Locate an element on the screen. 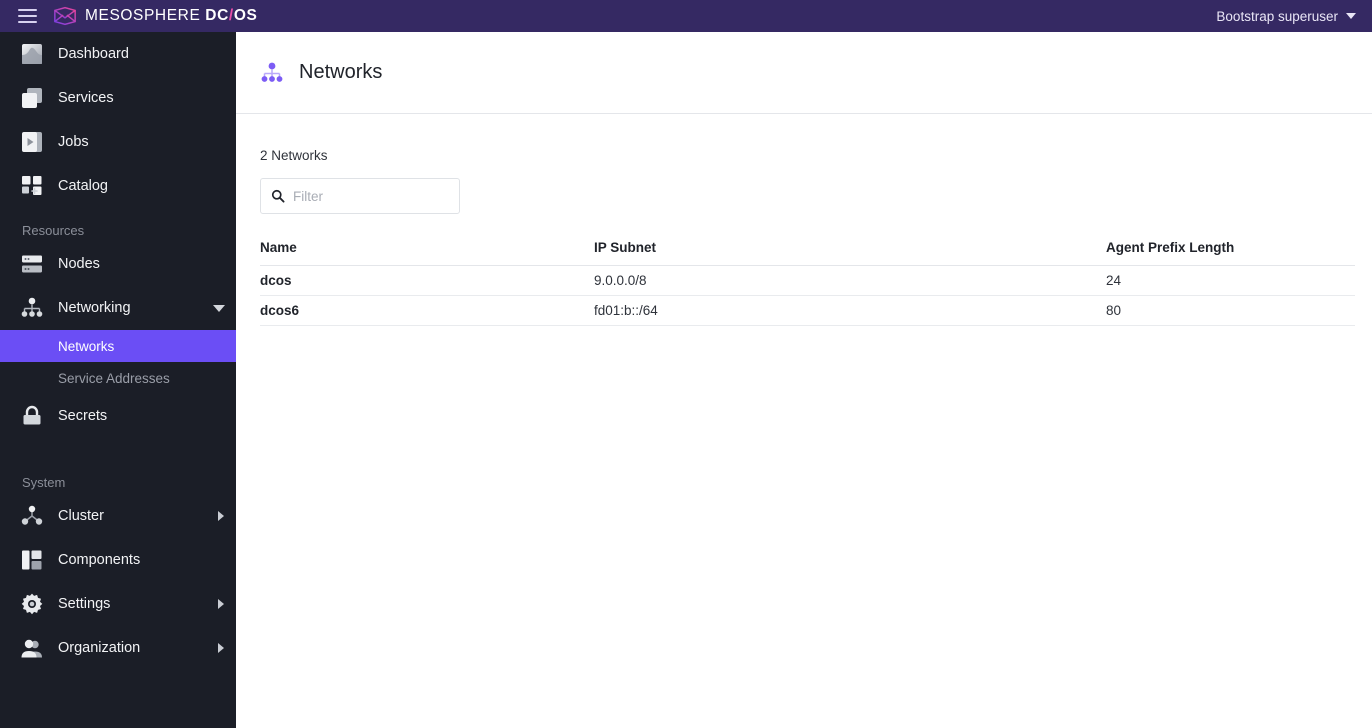  sidebar-subitem-label: Service Addresses is located at coordinates (114, 378).